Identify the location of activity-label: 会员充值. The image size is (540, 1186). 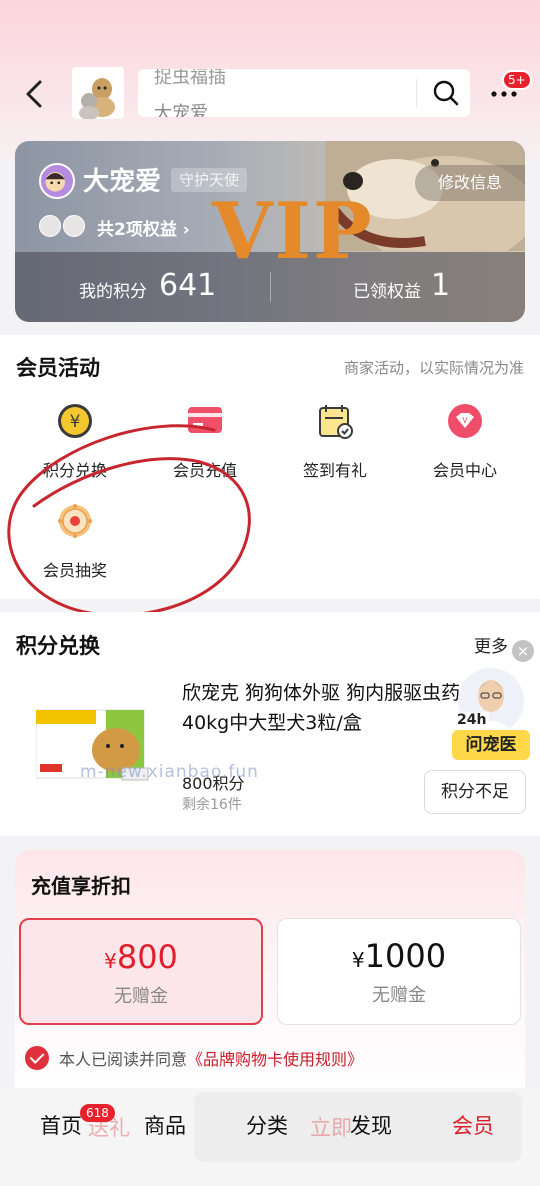
(204, 470).